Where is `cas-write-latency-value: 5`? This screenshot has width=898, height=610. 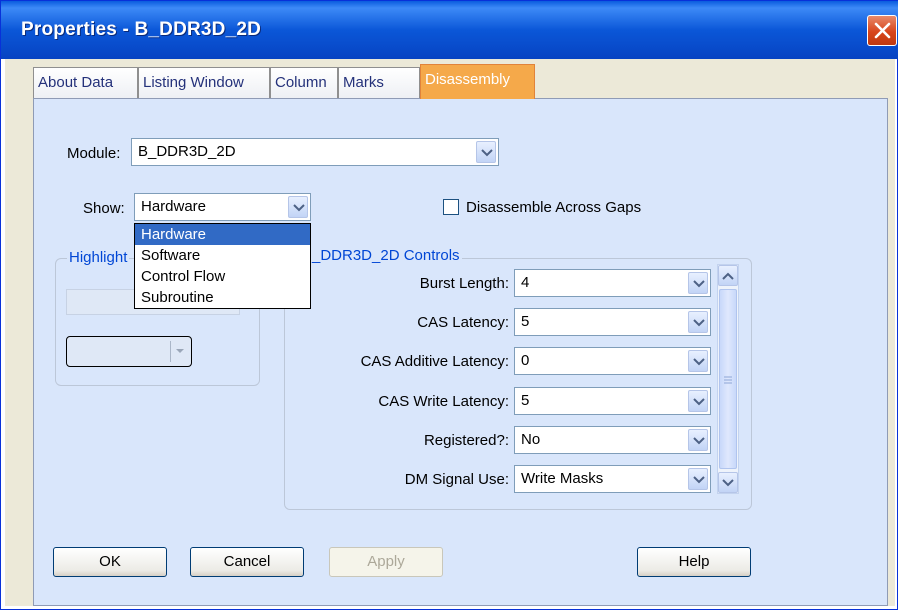 cas-write-latency-value: 5 is located at coordinates (525, 400).